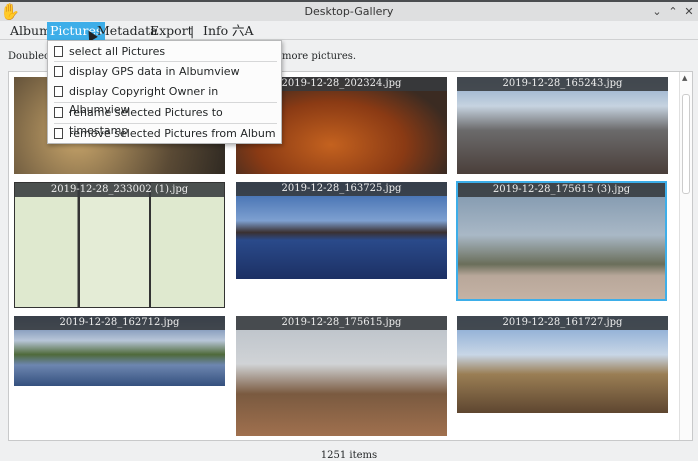  I want to click on scrollbar-thumb, so click(686, 144).